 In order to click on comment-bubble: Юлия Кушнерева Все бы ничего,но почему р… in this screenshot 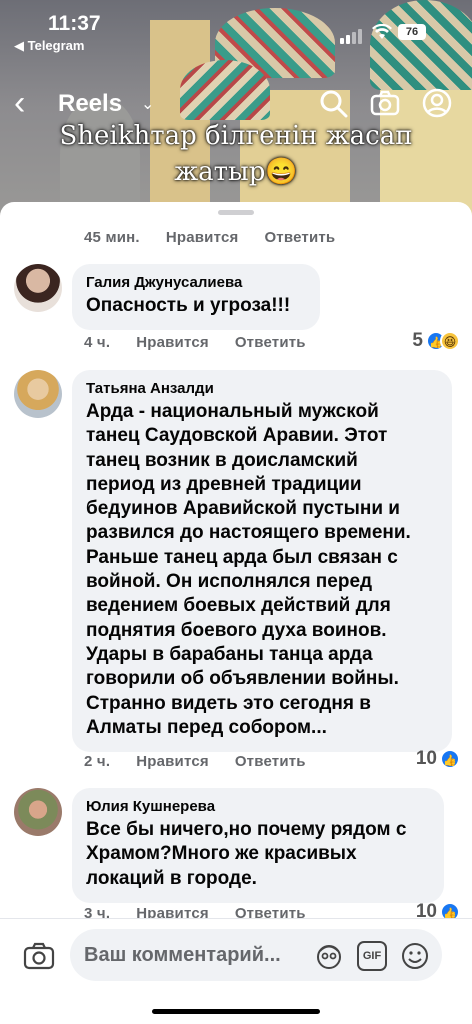, I will do `click(258, 845)`.